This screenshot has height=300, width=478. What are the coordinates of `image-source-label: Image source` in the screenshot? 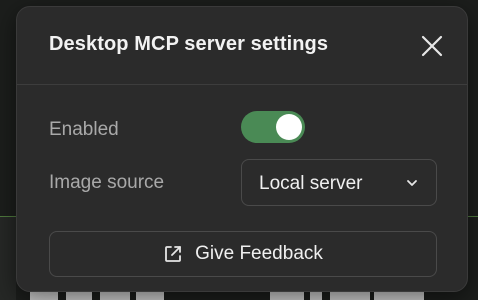 It's located at (107, 182).